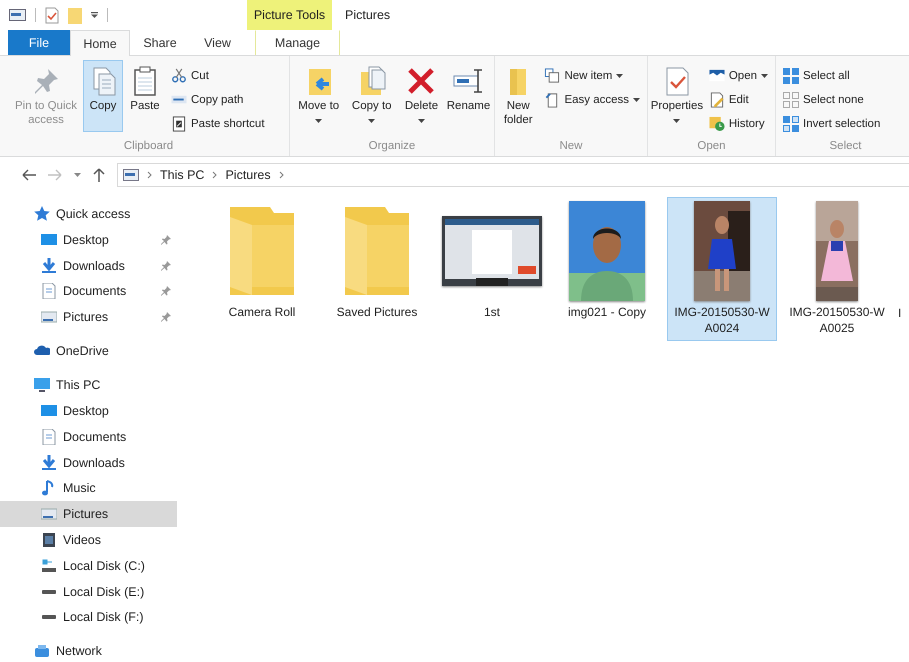 The height and width of the screenshot is (662, 909). I want to click on file-item: Camera Roll, so click(262, 261).